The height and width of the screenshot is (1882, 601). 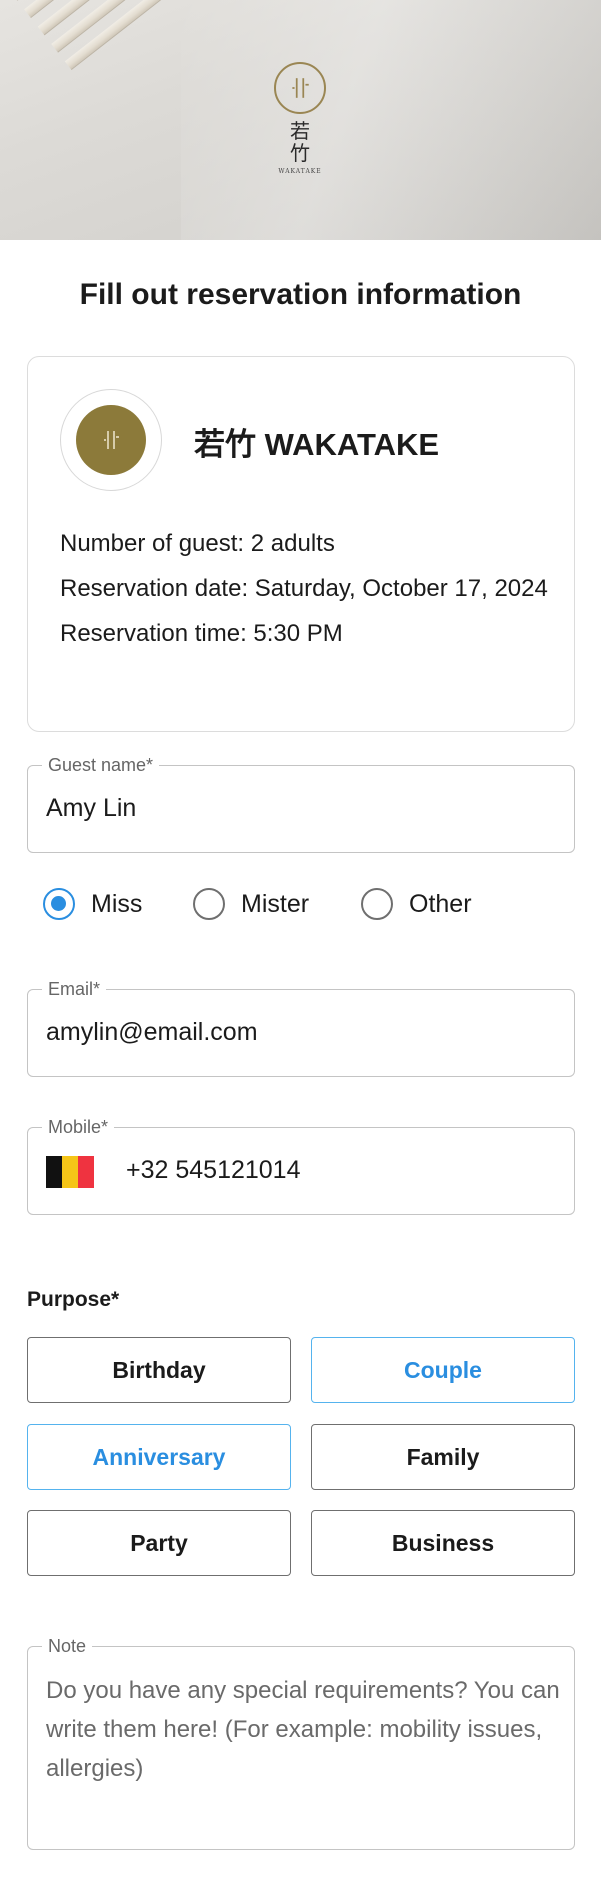 What do you see at coordinates (443, 1370) in the screenshot?
I see `purpose-couple-button: Couple` at bounding box center [443, 1370].